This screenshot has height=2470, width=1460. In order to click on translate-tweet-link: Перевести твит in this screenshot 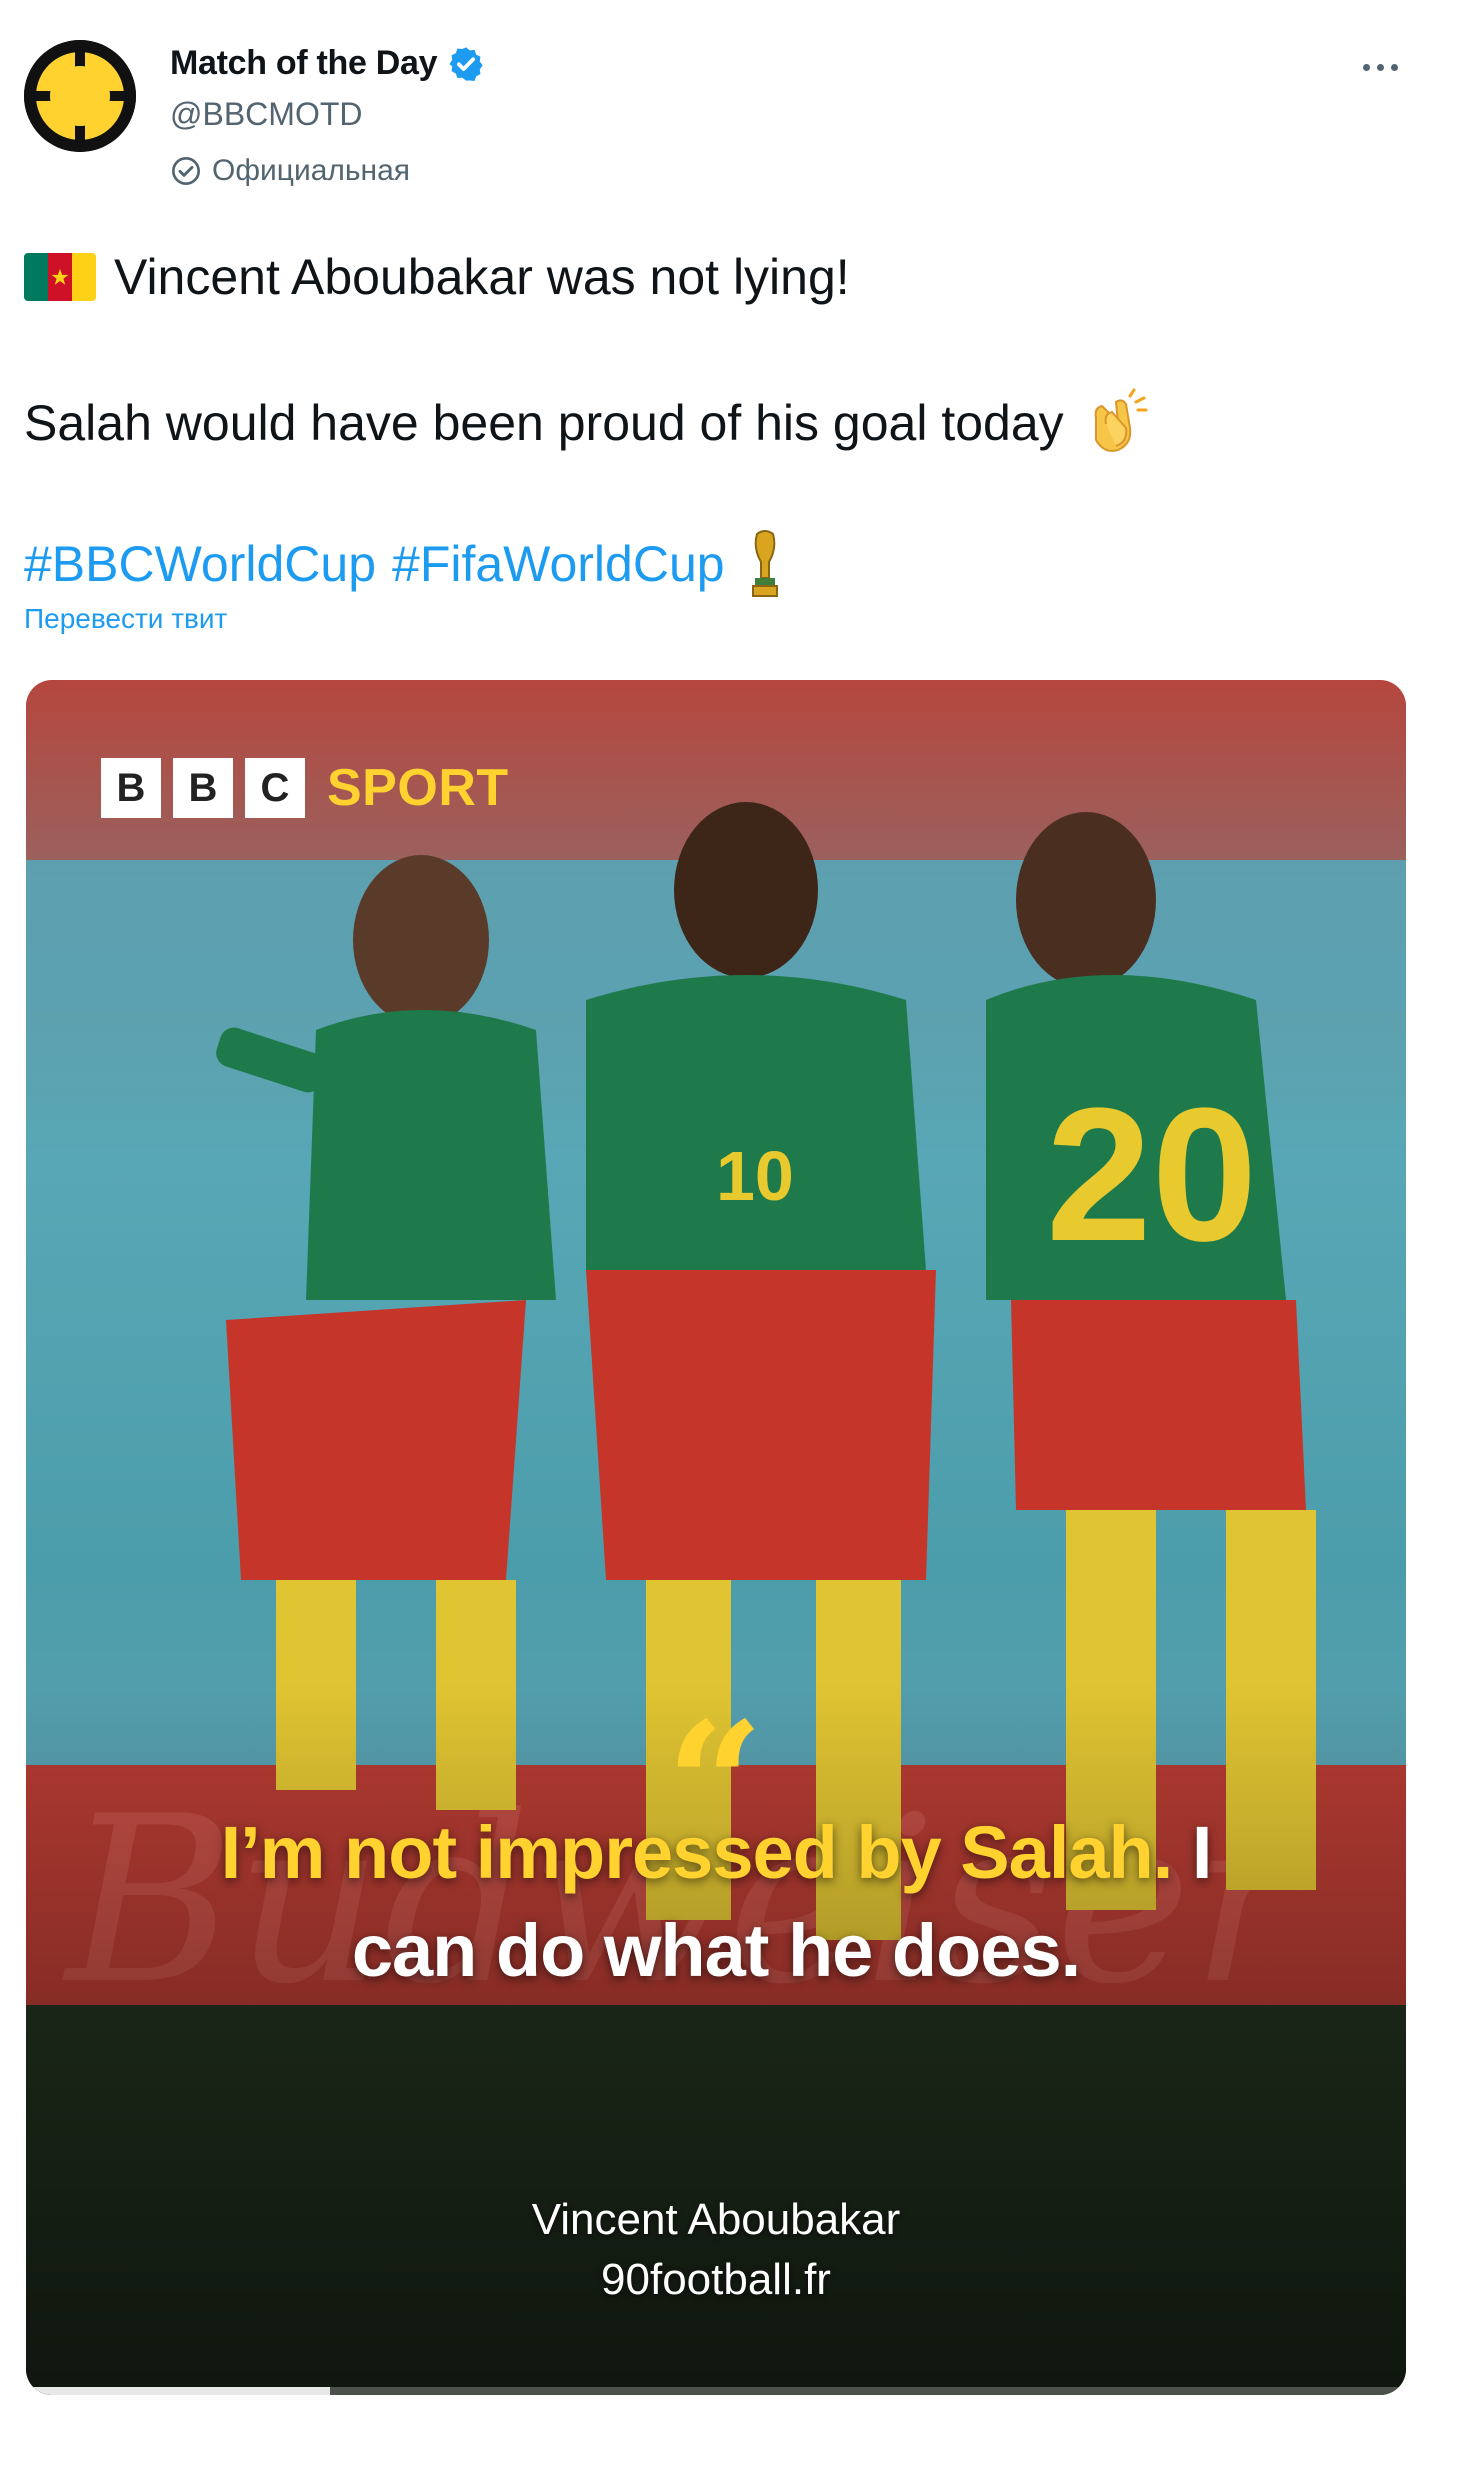, I will do `click(125, 619)`.